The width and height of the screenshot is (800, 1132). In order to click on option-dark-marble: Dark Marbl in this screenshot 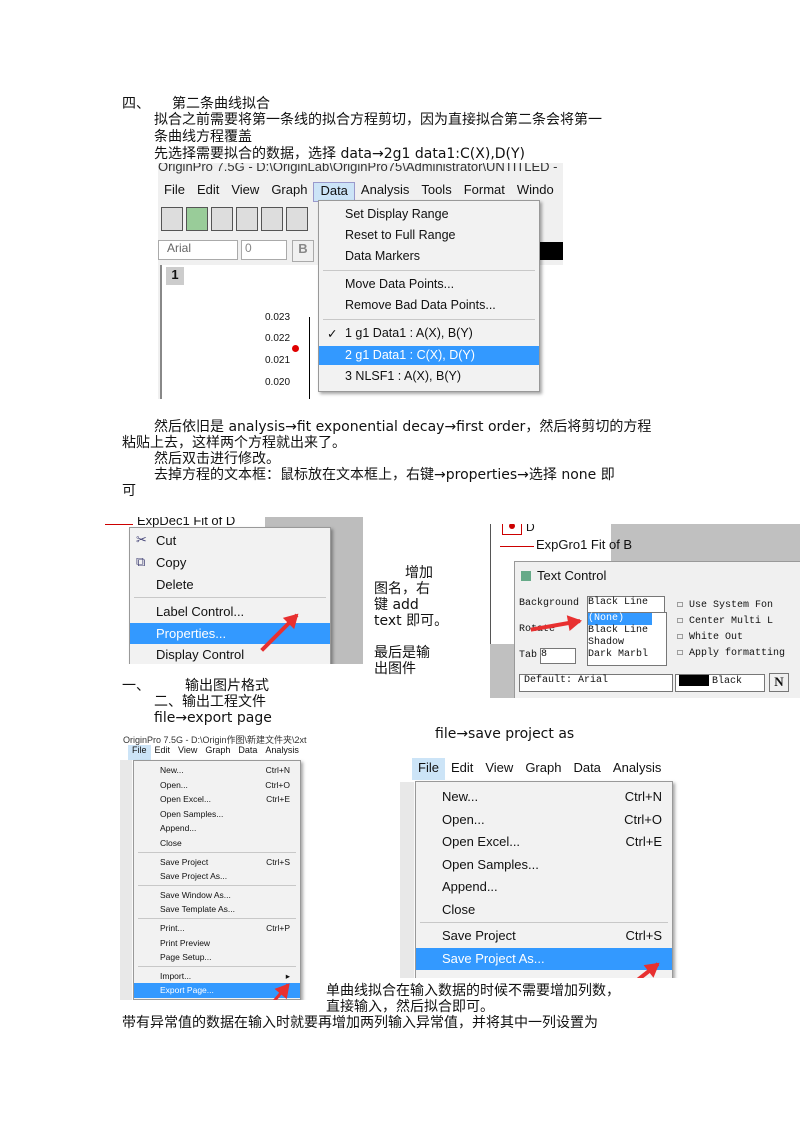, I will do `click(627, 655)`.